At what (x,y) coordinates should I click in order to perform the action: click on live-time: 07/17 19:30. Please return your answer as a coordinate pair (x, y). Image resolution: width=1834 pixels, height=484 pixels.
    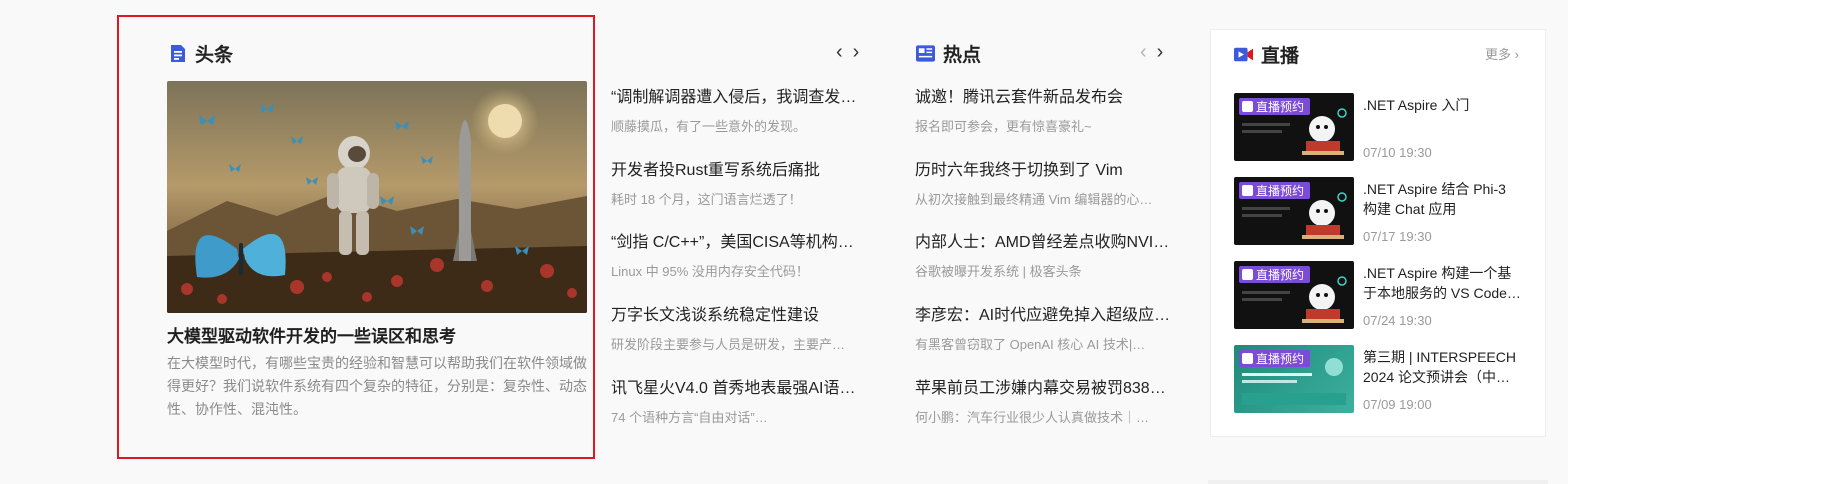
    Looking at the image, I should click on (1397, 236).